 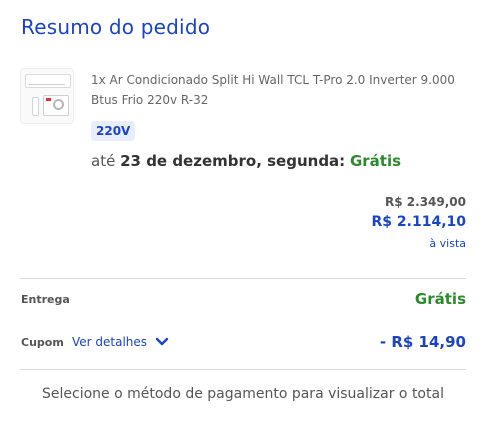 What do you see at coordinates (58, 104) in the screenshot?
I see `fan-grille-image` at bounding box center [58, 104].